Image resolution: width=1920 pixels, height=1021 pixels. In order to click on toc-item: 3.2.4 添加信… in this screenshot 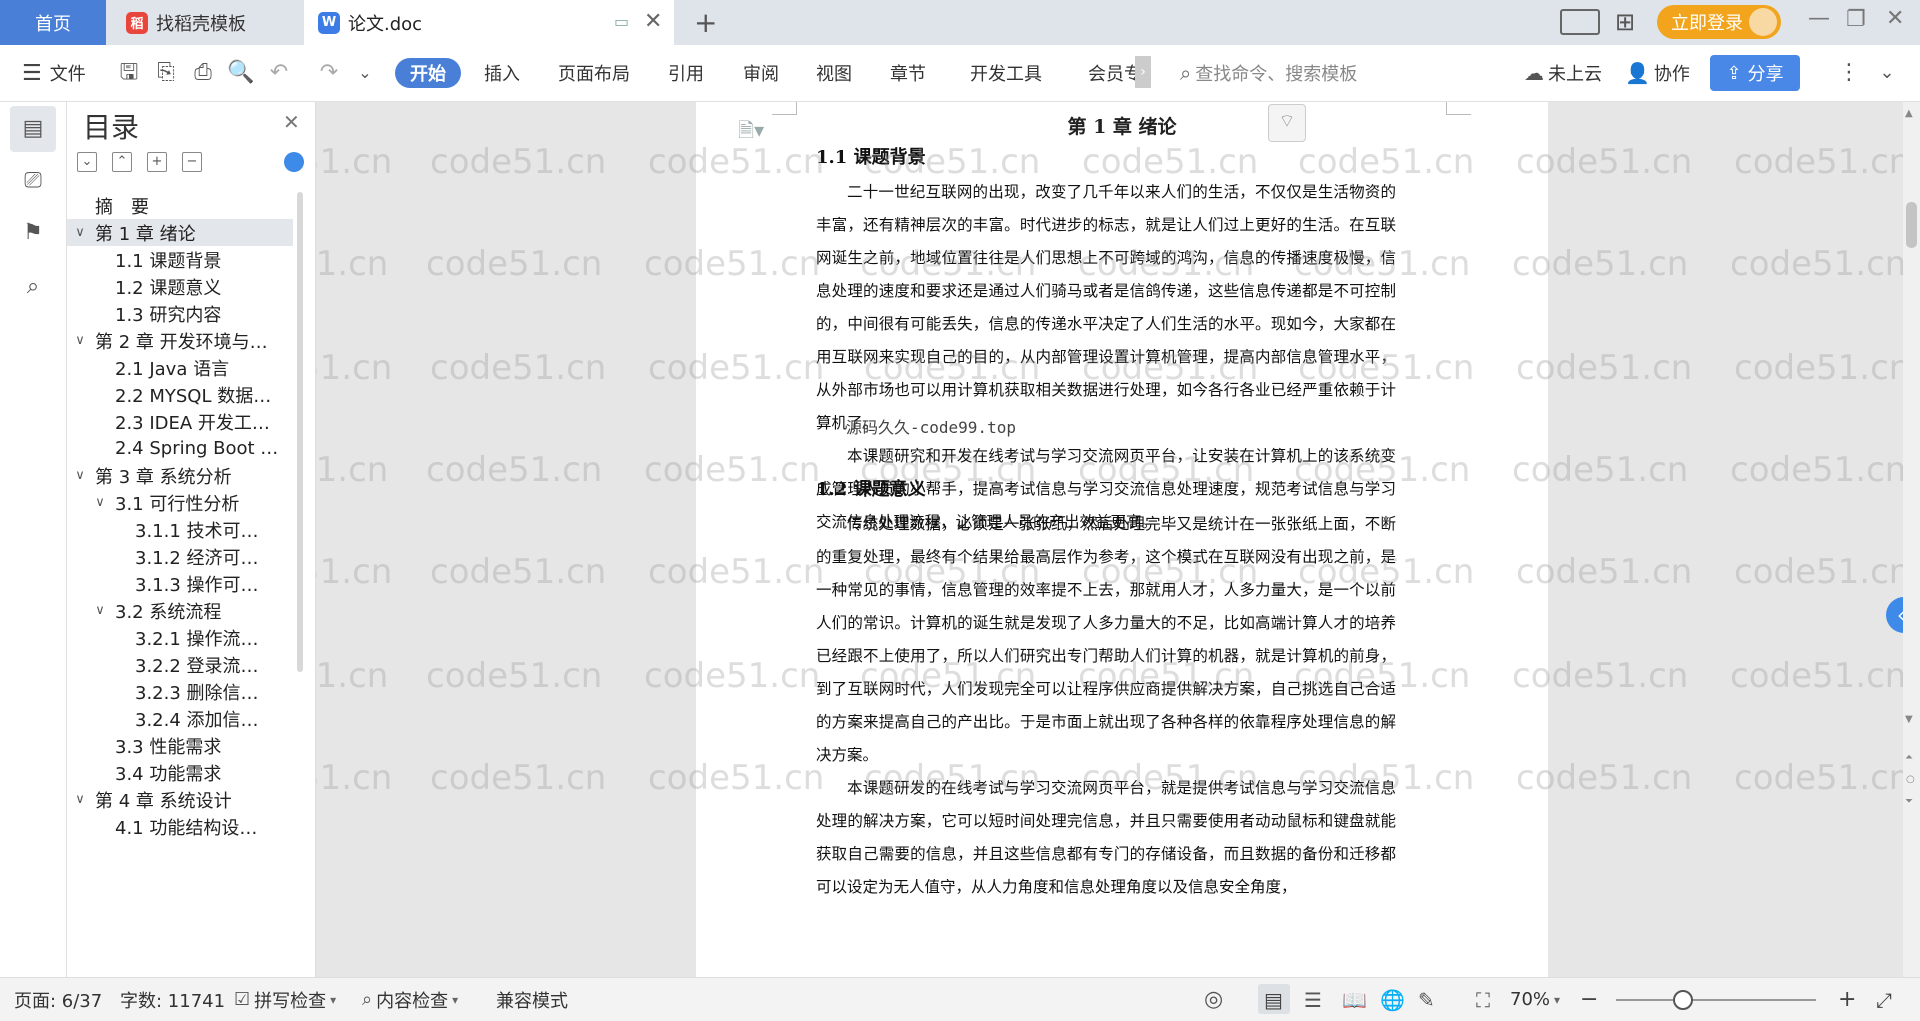, I will do `click(180, 718)`.